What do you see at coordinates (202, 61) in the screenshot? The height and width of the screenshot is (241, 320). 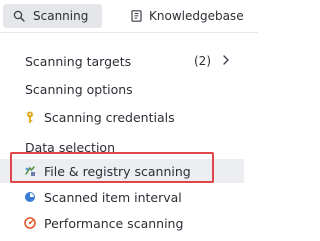 I see `scanning-targets-count: (2)` at bounding box center [202, 61].